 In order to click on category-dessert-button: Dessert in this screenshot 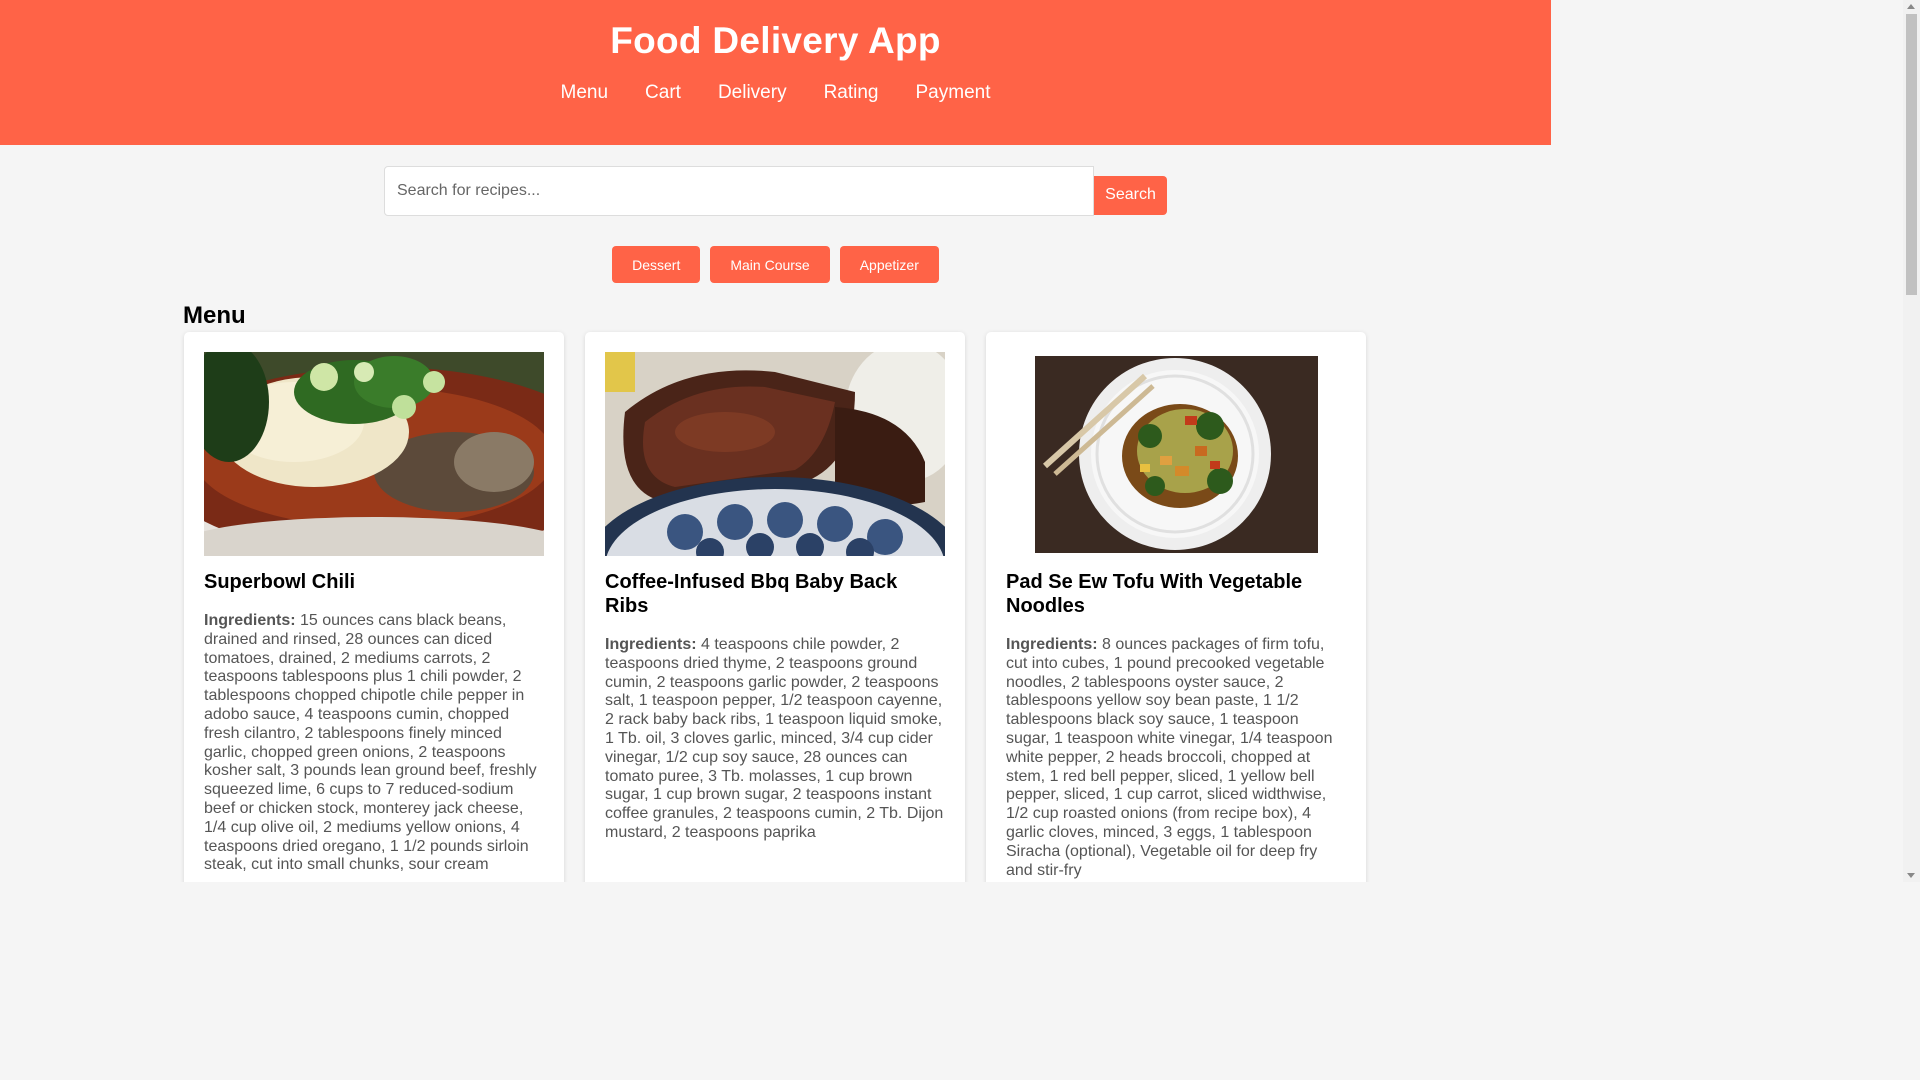, I will do `click(656, 264)`.